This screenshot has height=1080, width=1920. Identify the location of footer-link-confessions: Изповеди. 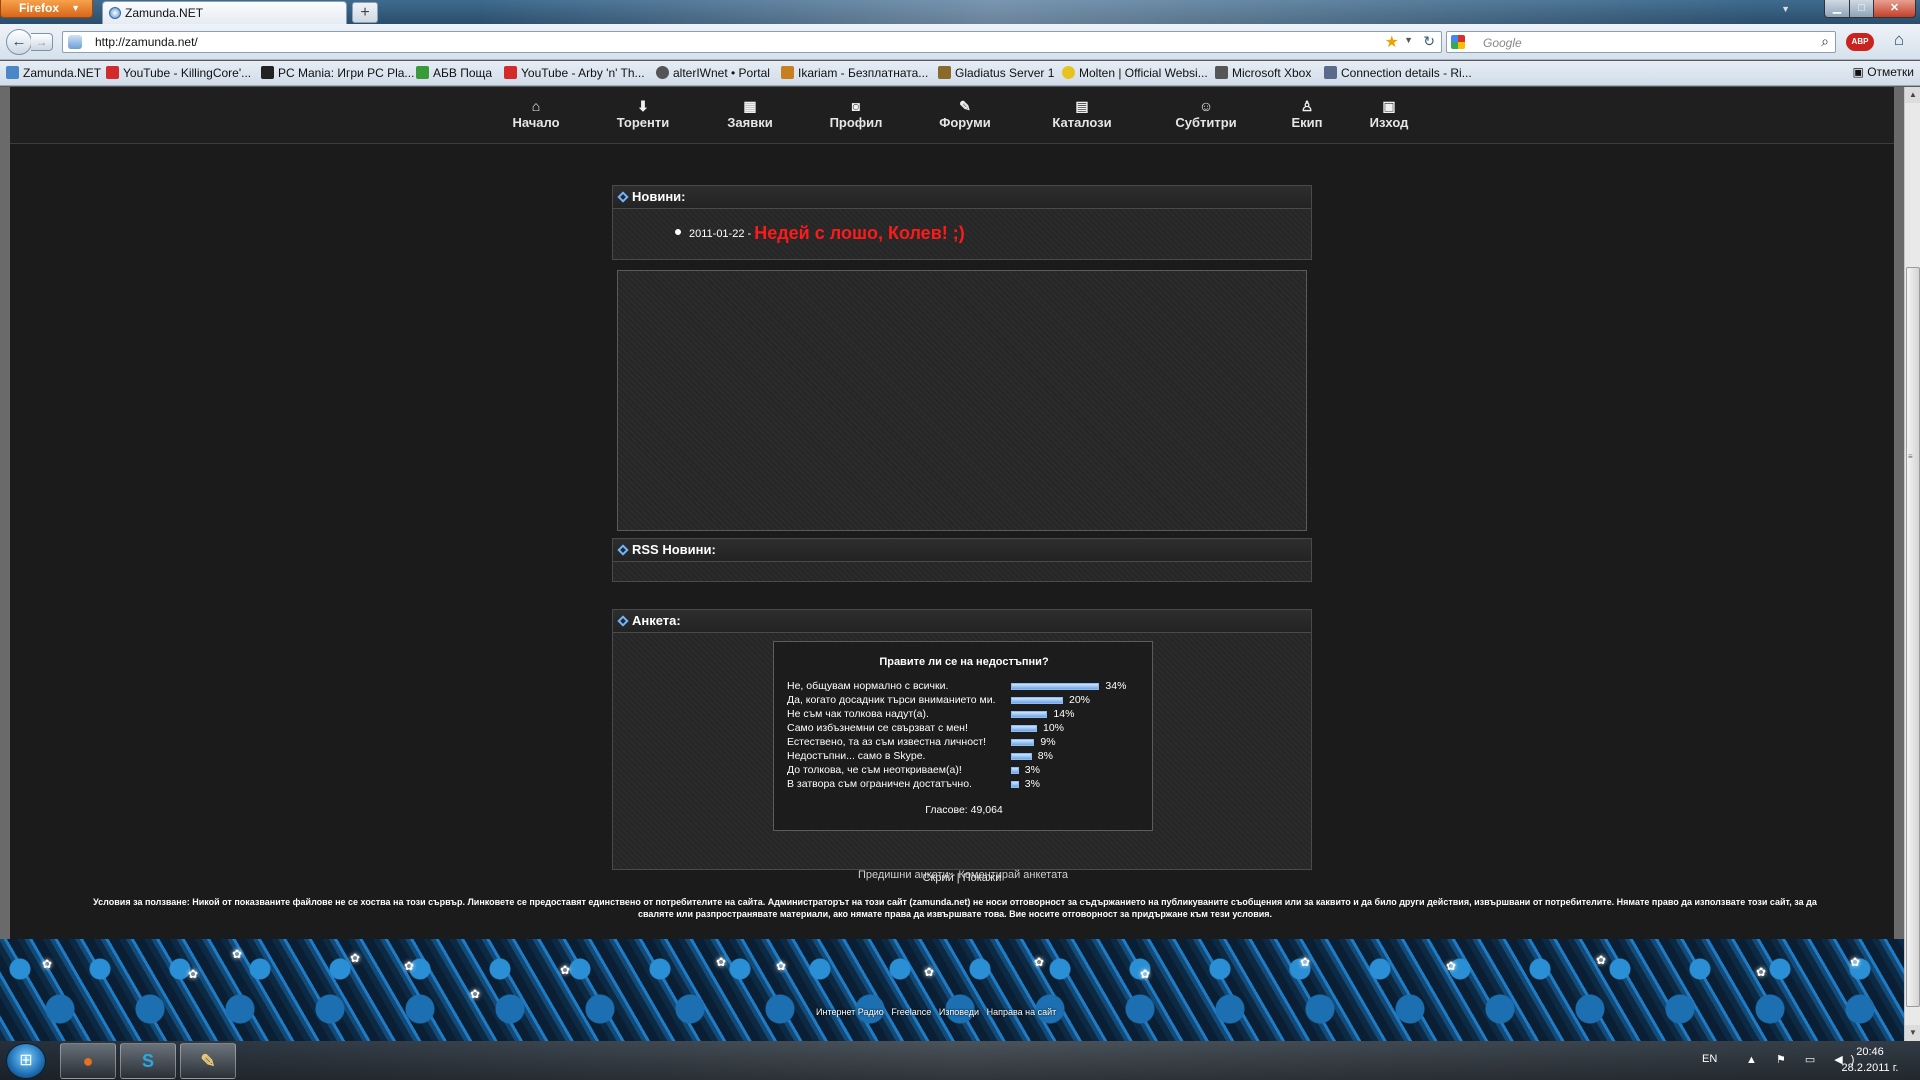
(959, 1012).